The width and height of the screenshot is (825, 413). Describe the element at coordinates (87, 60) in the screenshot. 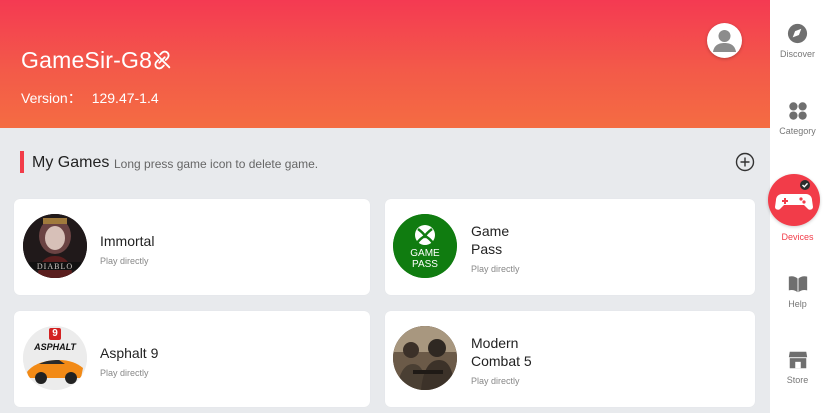

I see `device-name: GameSir-G8` at that location.